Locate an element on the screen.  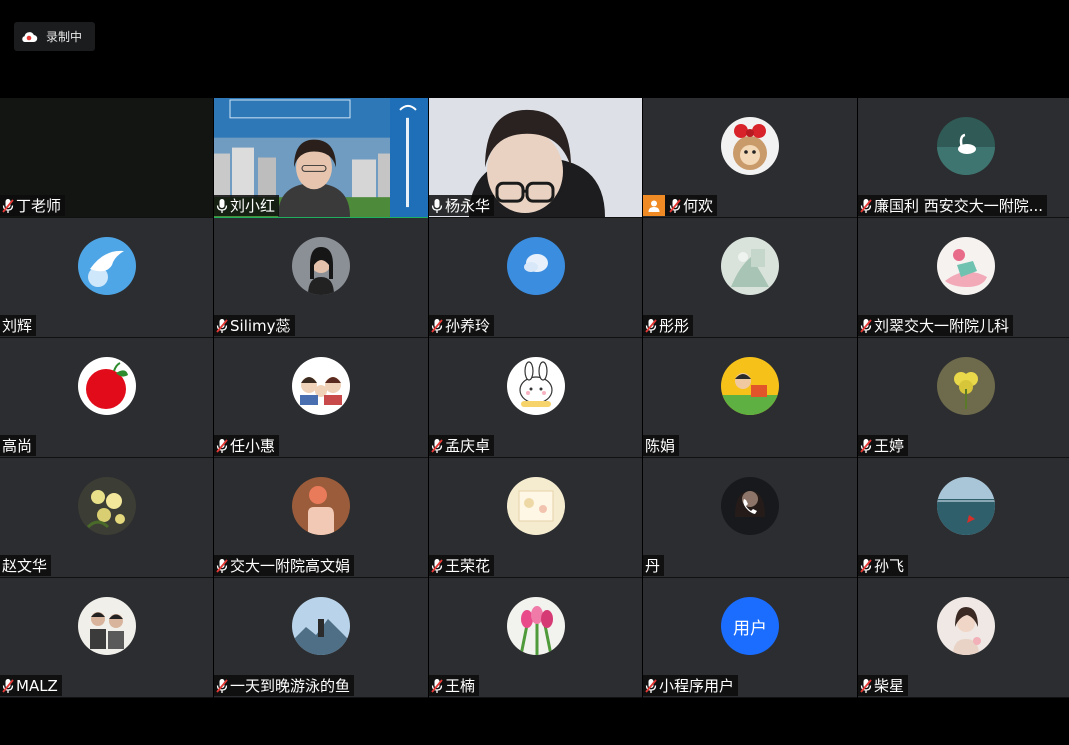
name-label: 孟庆卓 is located at coordinates (462, 445).